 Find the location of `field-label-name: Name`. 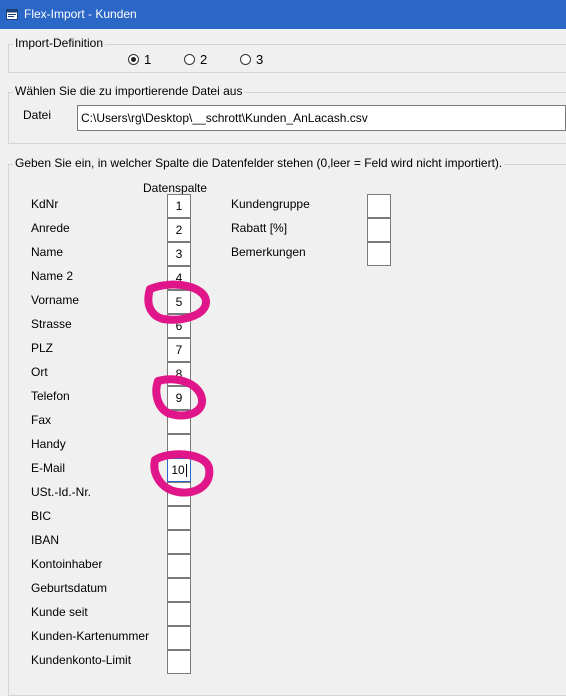

field-label-name: Name is located at coordinates (47, 252).